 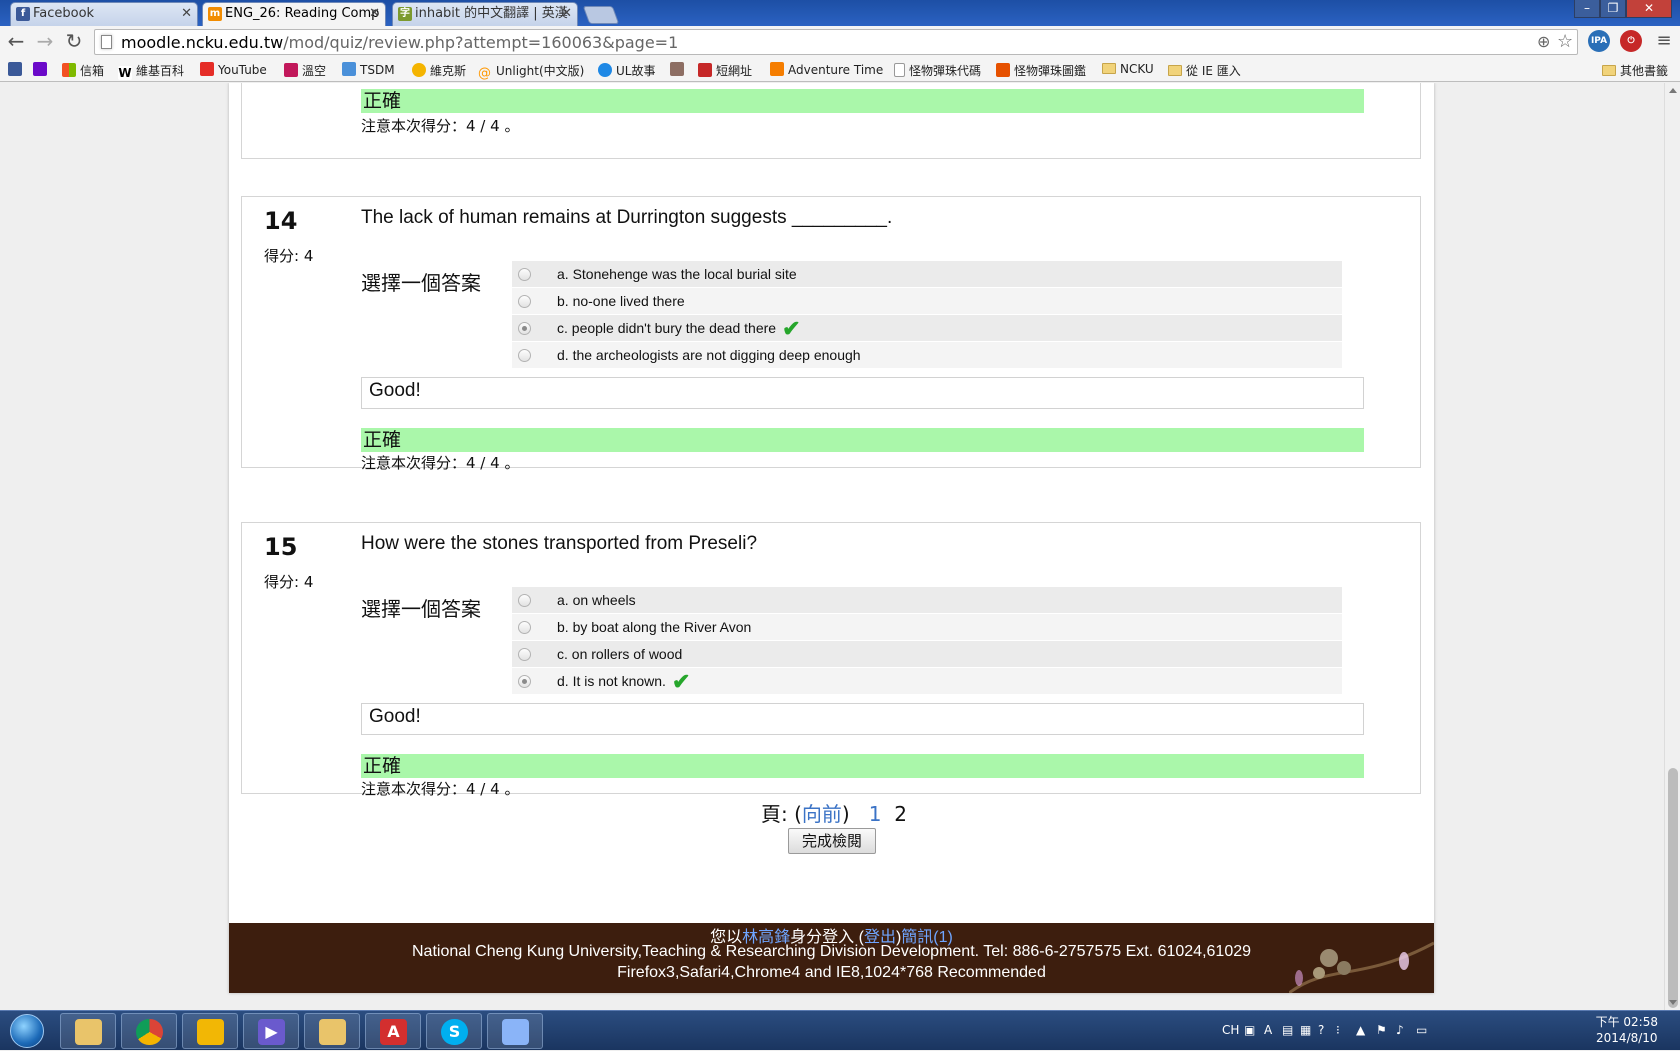 What do you see at coordinates (1673, 888) in the screenshot?
I see `scrollbar-thumb` at bounding box center [1673, 888].